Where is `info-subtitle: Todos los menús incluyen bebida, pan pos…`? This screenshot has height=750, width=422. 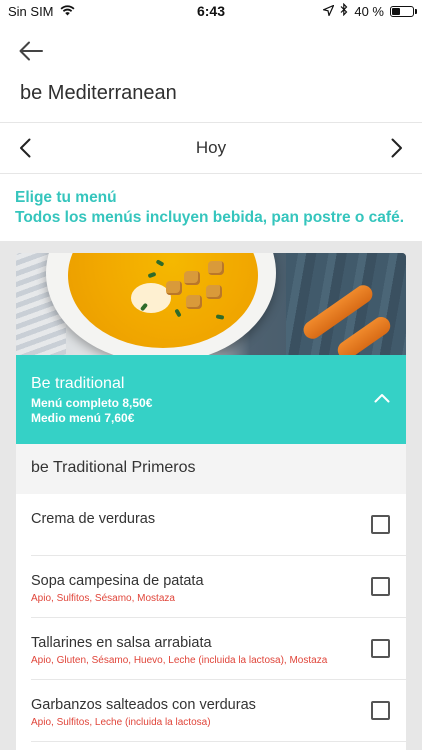 info-subtitle: Todos los menús incluyen bebida, pan pos… is located at coordinates (210, 217).